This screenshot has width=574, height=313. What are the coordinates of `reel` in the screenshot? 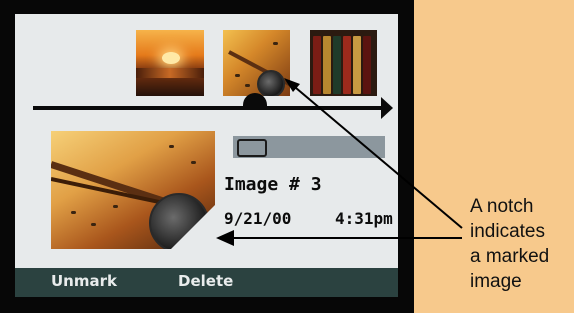 It's located at (271, 83).